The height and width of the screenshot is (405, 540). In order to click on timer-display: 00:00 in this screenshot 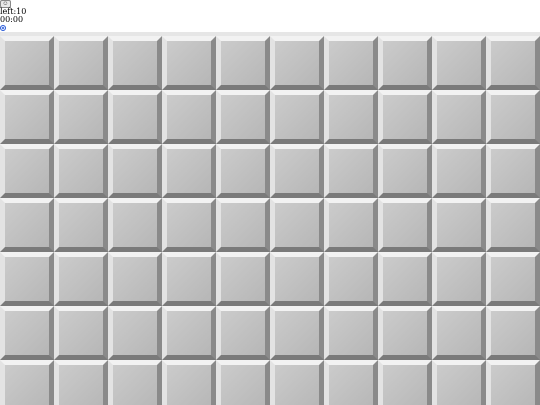, I will do `click(12, 19)`.